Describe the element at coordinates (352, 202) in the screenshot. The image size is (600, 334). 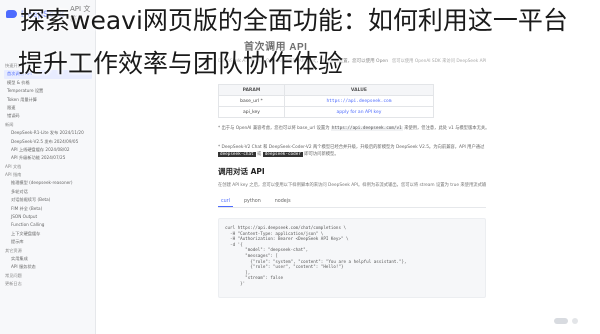
I see `code-tabs: curl python nodejs` at that location.